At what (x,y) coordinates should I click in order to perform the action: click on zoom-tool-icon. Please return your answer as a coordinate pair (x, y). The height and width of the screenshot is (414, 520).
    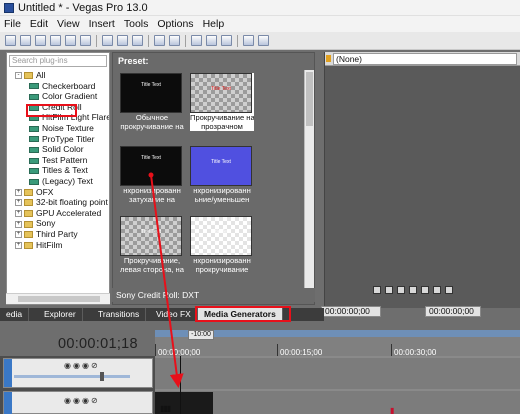
    Looking at the image, I should click on (248, 40).